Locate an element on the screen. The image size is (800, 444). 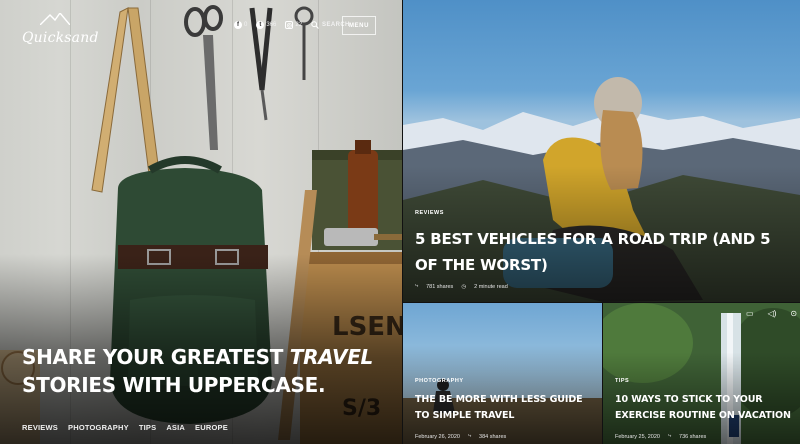
hero-title-part: SHARE YOUR GREATEST is located at coordinates (156, 357).